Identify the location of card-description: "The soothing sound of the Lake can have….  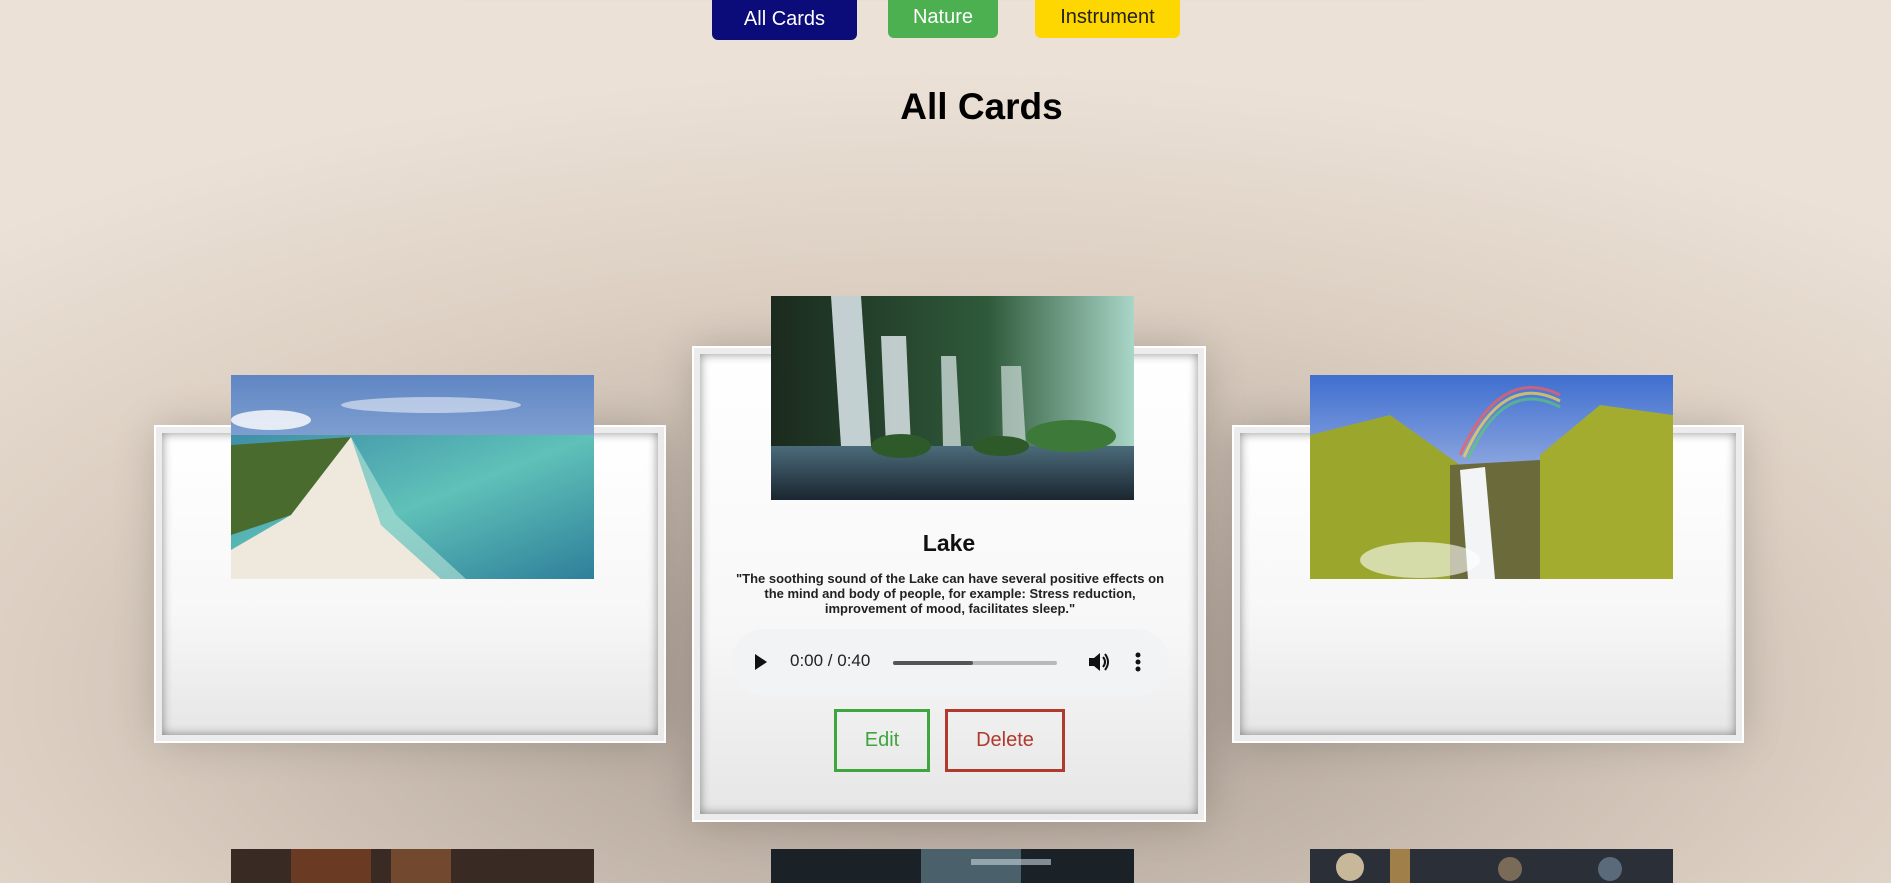
(950, 593).